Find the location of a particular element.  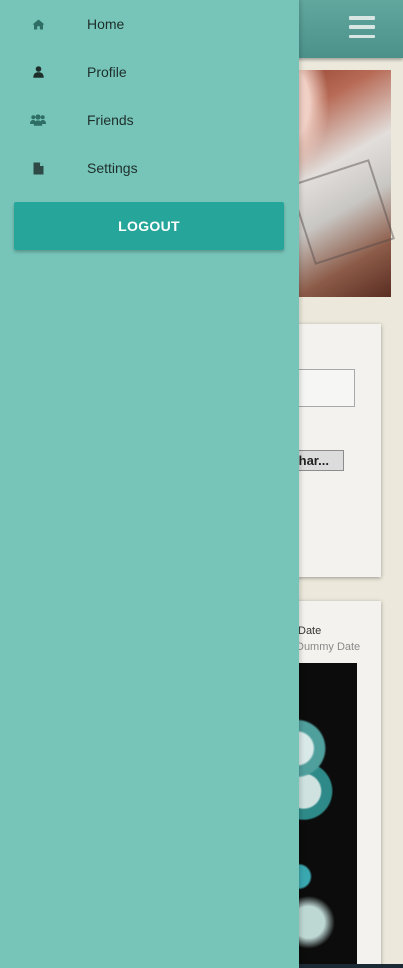

nav-label-home: Home is located at coordinates (106, 24).